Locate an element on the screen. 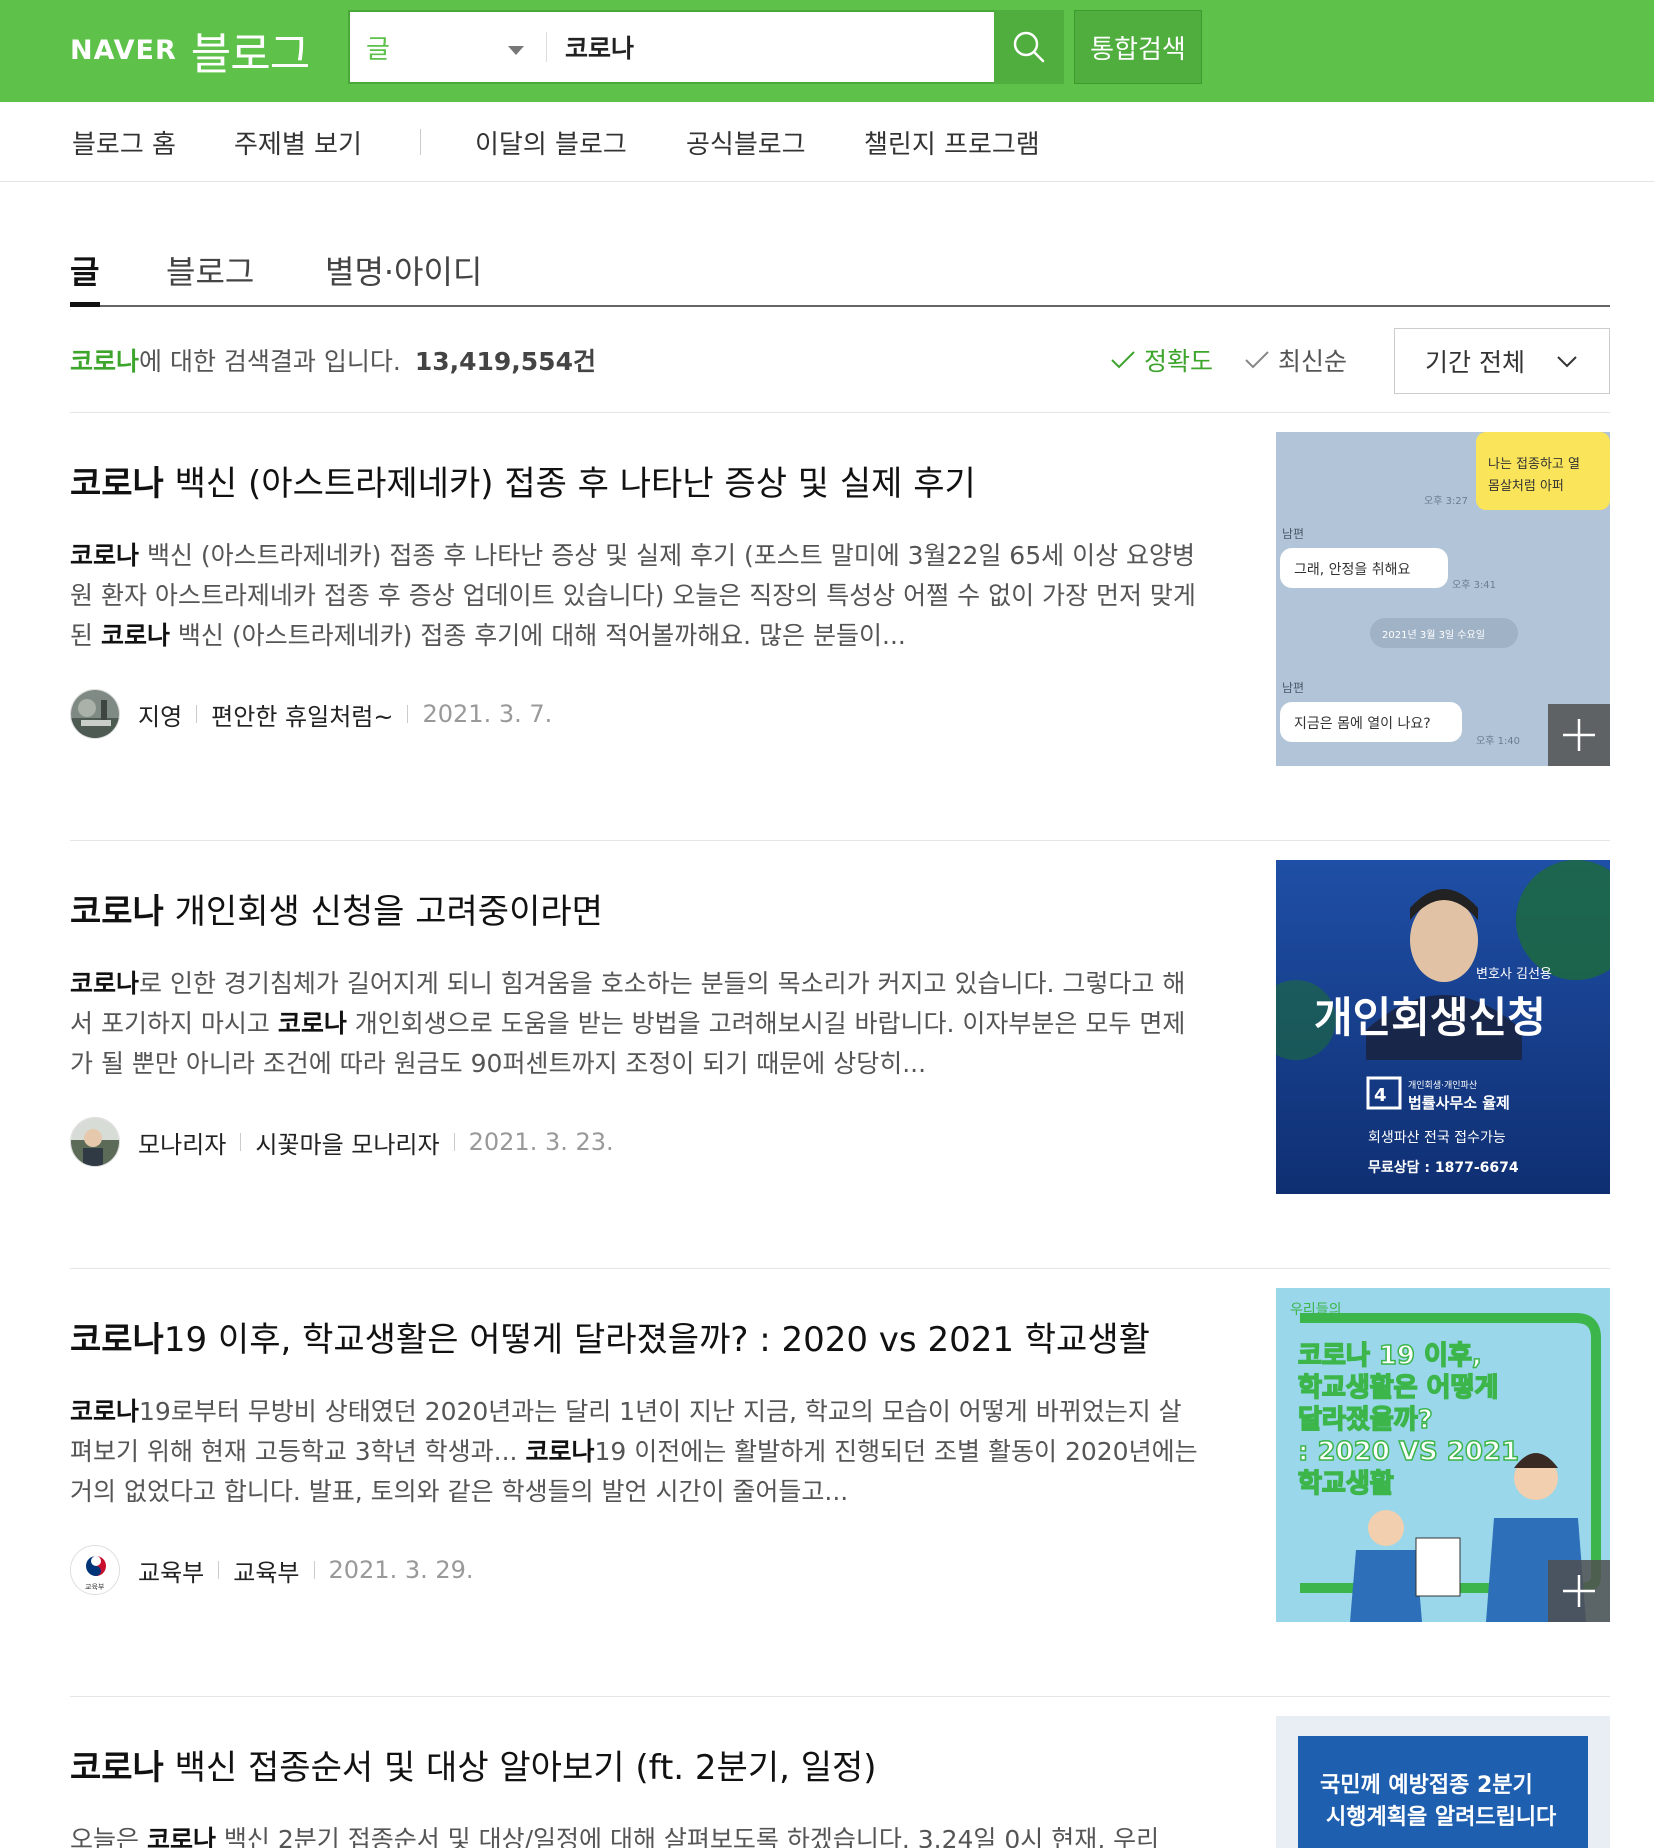 This screenshot has height=1848, width=1654. svg-text: 회생파산 전국 접수가능 is located at coordinates (1437, 1138).